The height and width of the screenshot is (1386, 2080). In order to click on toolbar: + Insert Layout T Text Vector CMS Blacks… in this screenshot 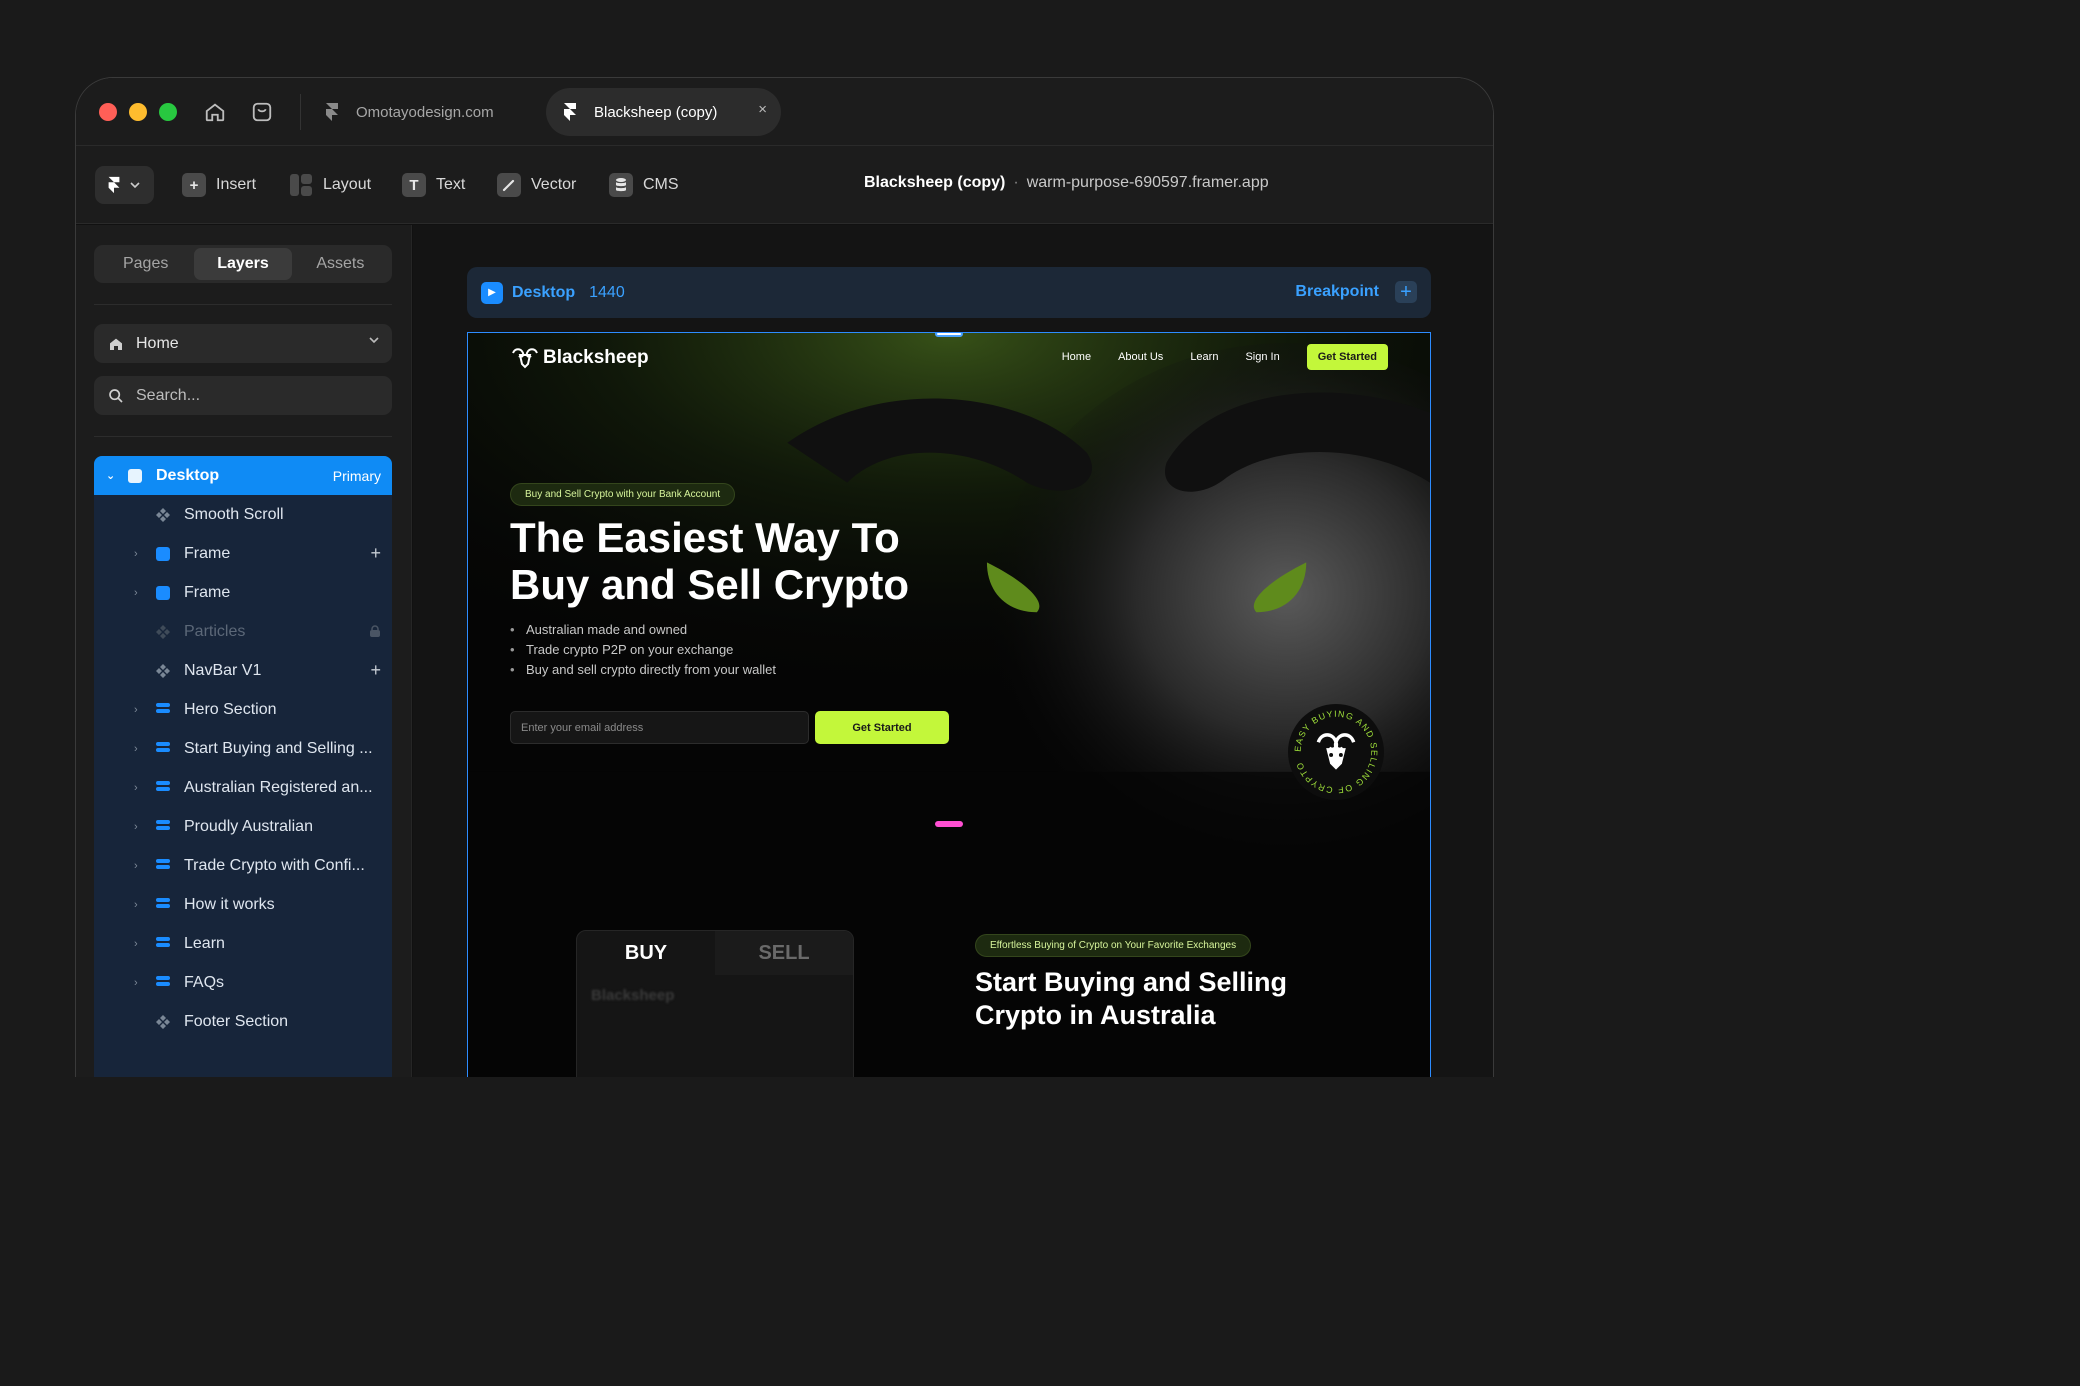, I will do `click(784, 184)`.